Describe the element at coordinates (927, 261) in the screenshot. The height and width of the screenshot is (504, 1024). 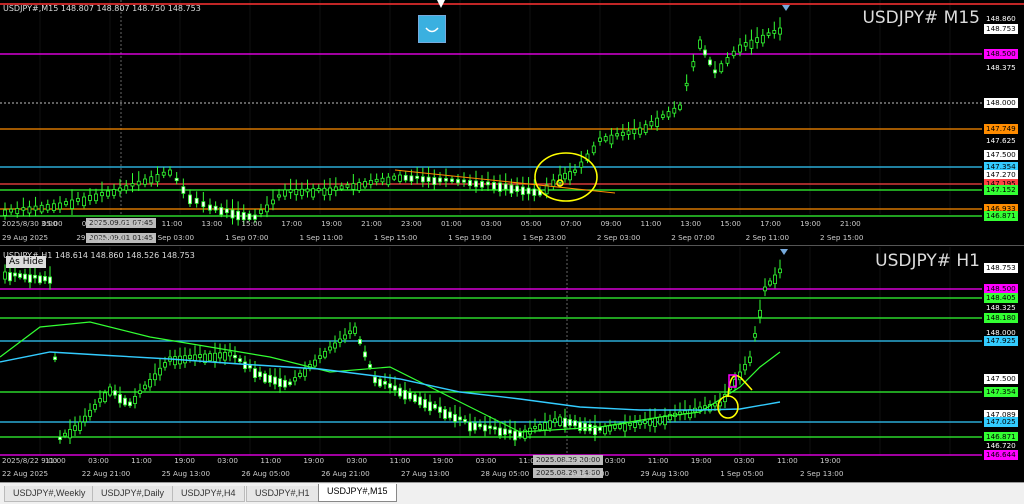
I see `h1-symbol-title: USDJPY# H1` at that location.